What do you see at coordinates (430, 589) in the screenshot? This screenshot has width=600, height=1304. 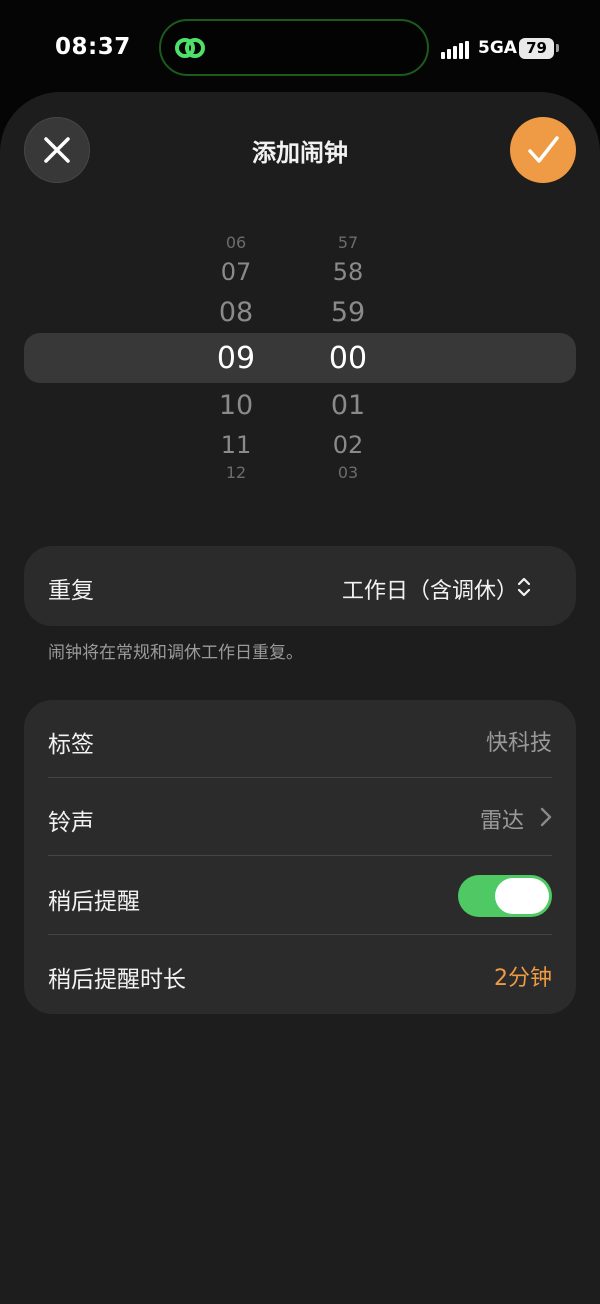 I see `repeat-value: 工作日（含调休）` at bounding box center [430, 589].